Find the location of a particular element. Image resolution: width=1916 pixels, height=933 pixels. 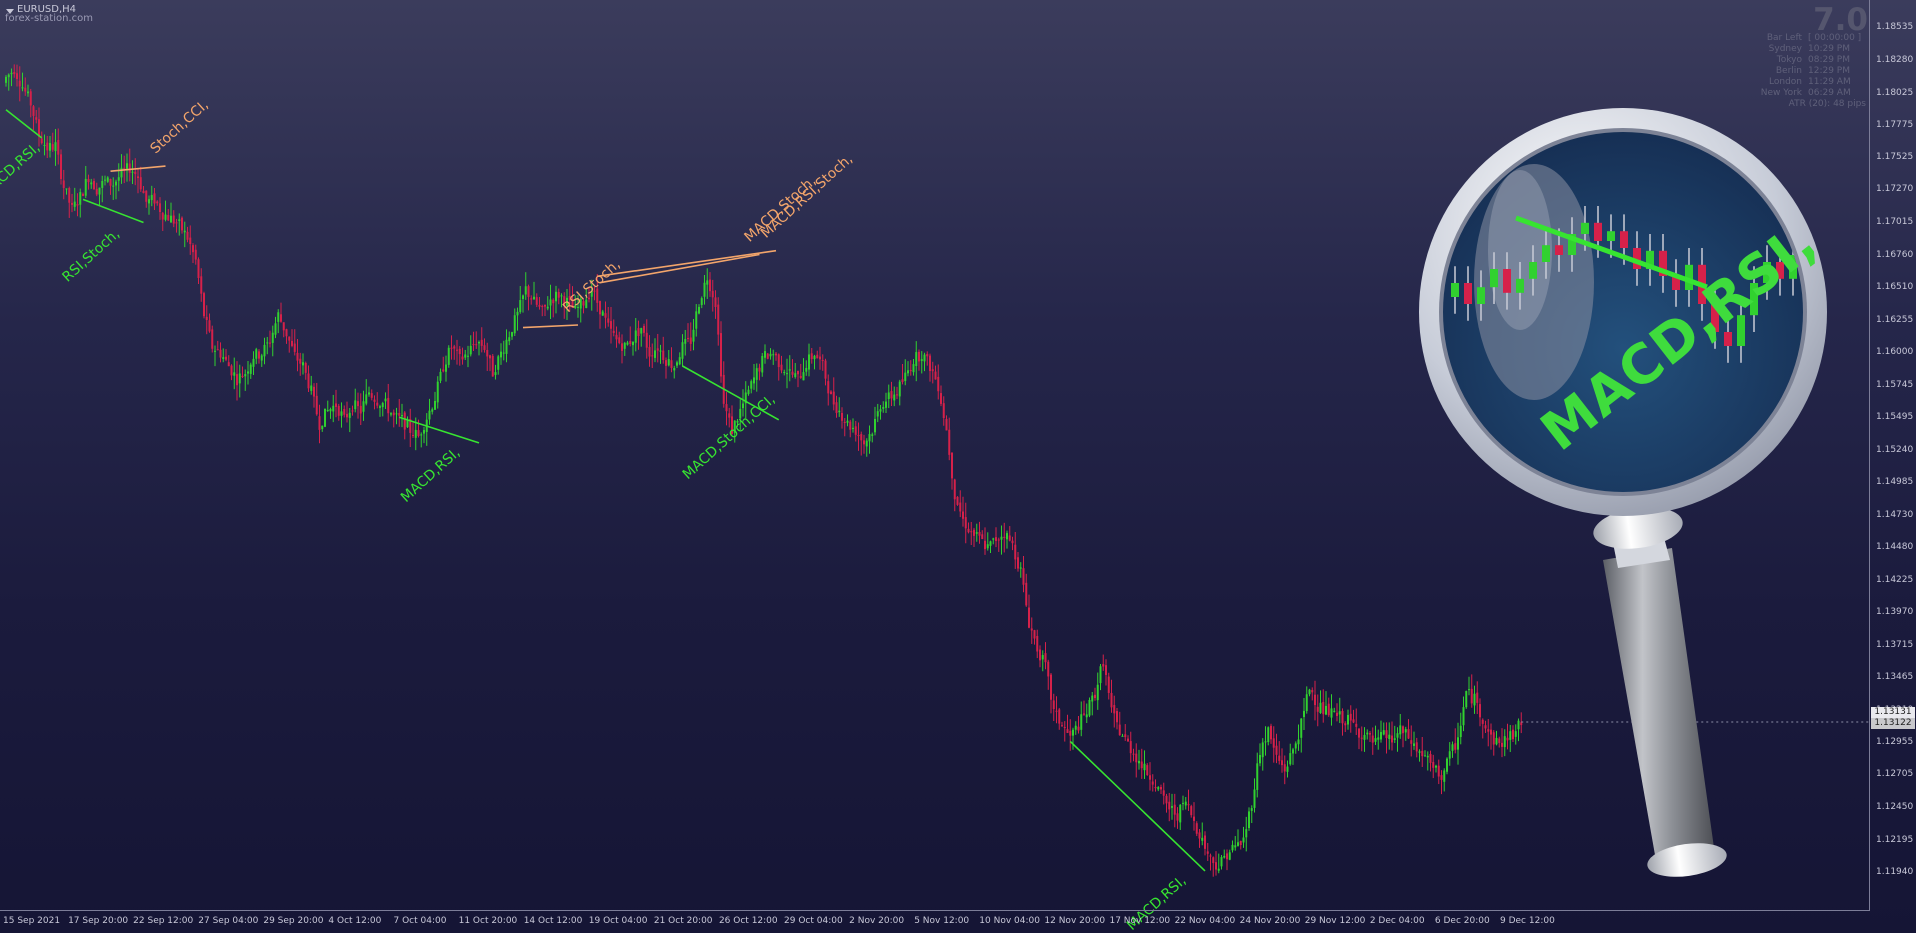

time-tick-label: 22 Sep 12:00 is located at coordinates (163, 921).